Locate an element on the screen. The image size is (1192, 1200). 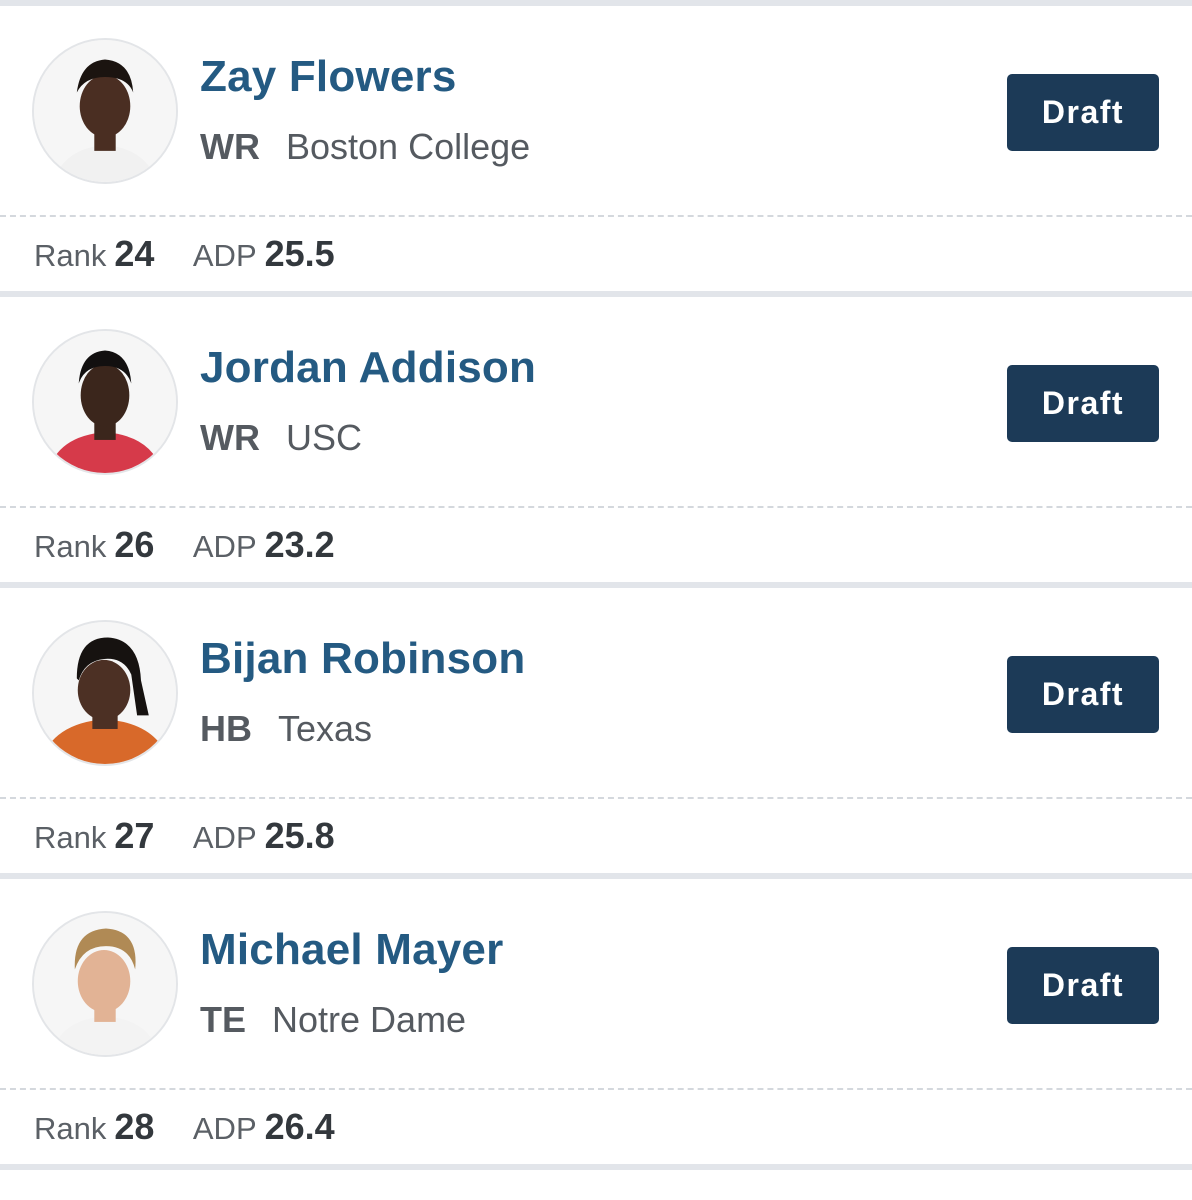
adp-value: 26.4 is located at coordinates (299, 1126).